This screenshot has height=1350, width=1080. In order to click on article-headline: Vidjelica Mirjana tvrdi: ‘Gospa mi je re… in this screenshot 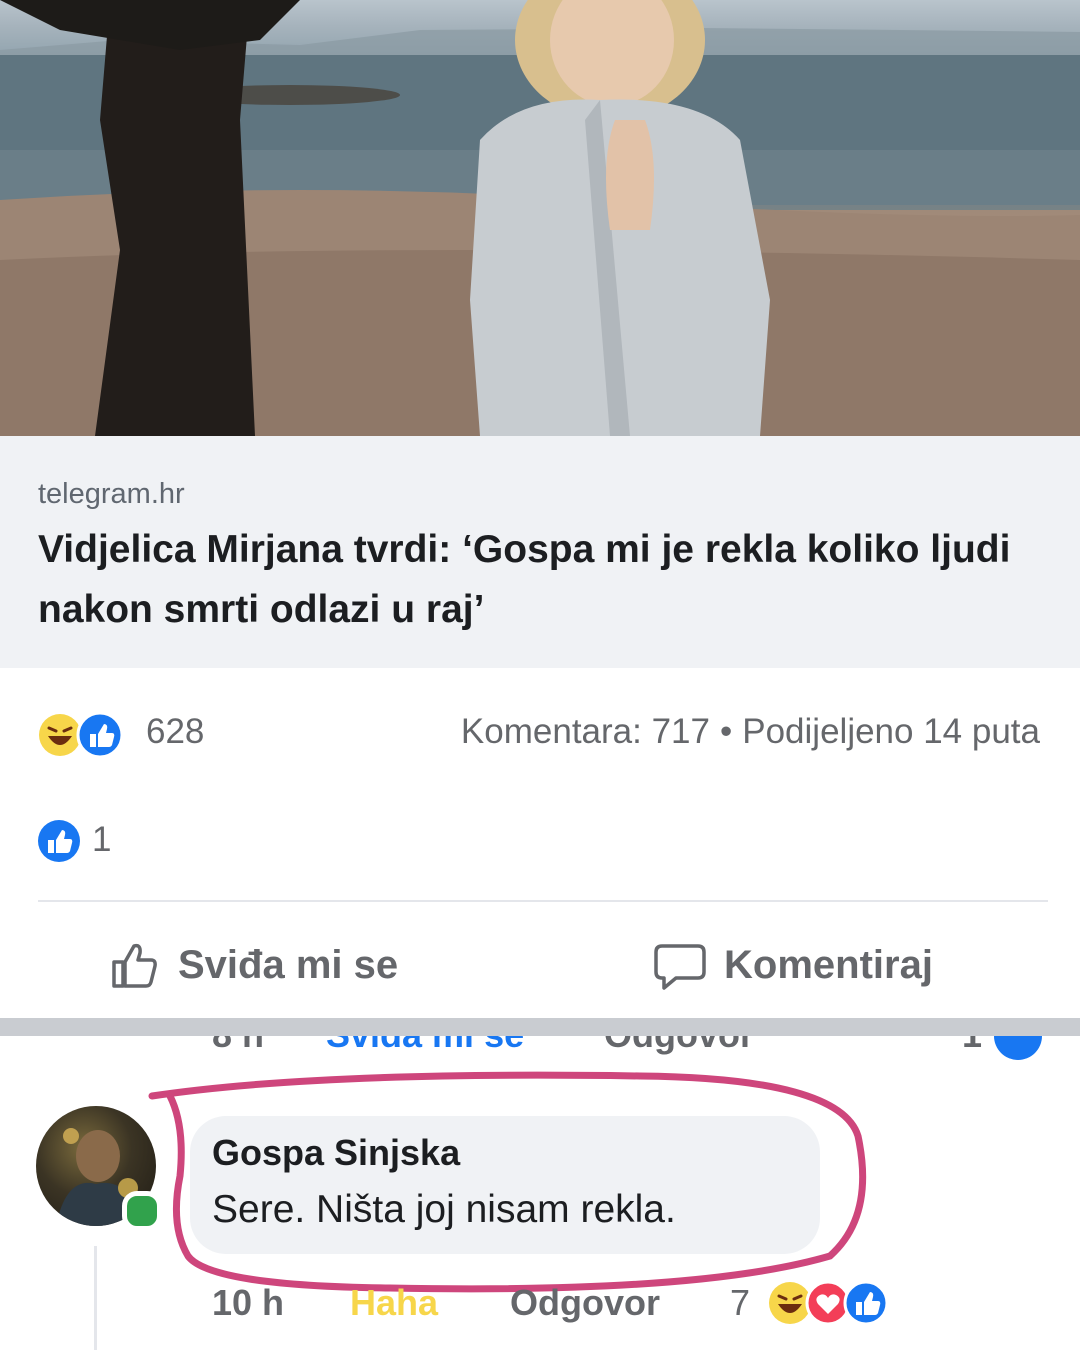, I will do `click(533, 580)`.